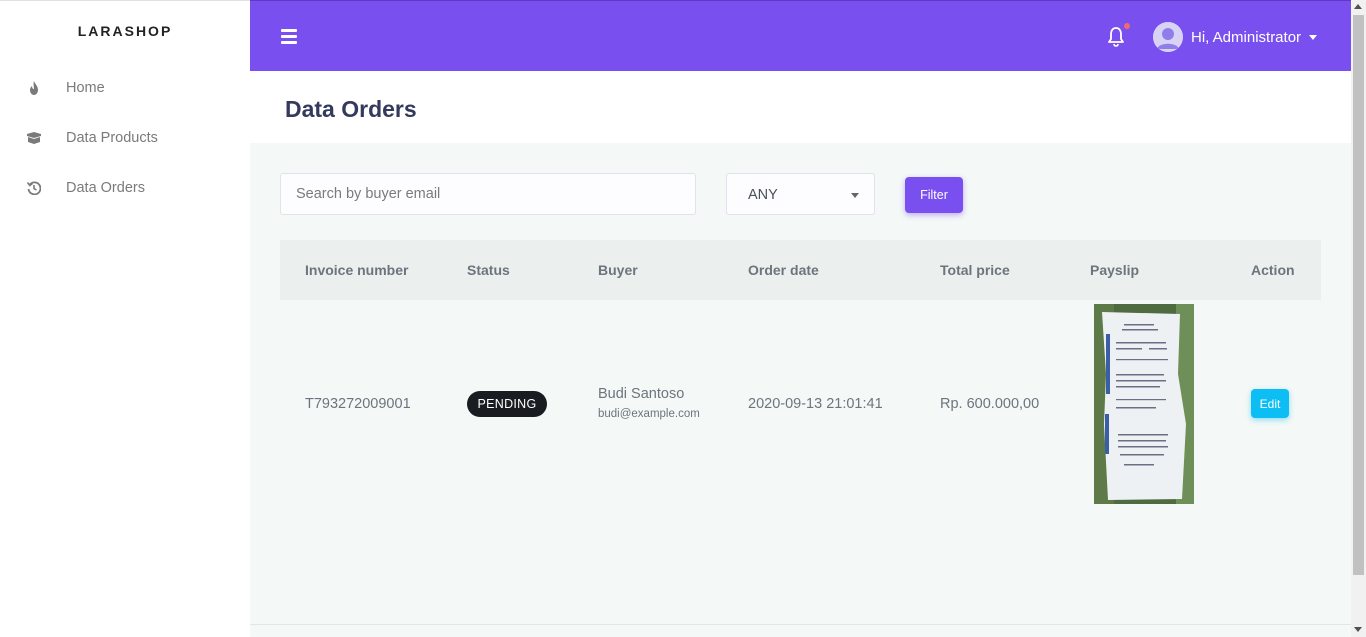 This screenshot has width=1366, height=637. What do you see at coordinates (85, 88) in the screenshot?
I see `sidebar-item-label: Home` at bounding box center [85, 88].